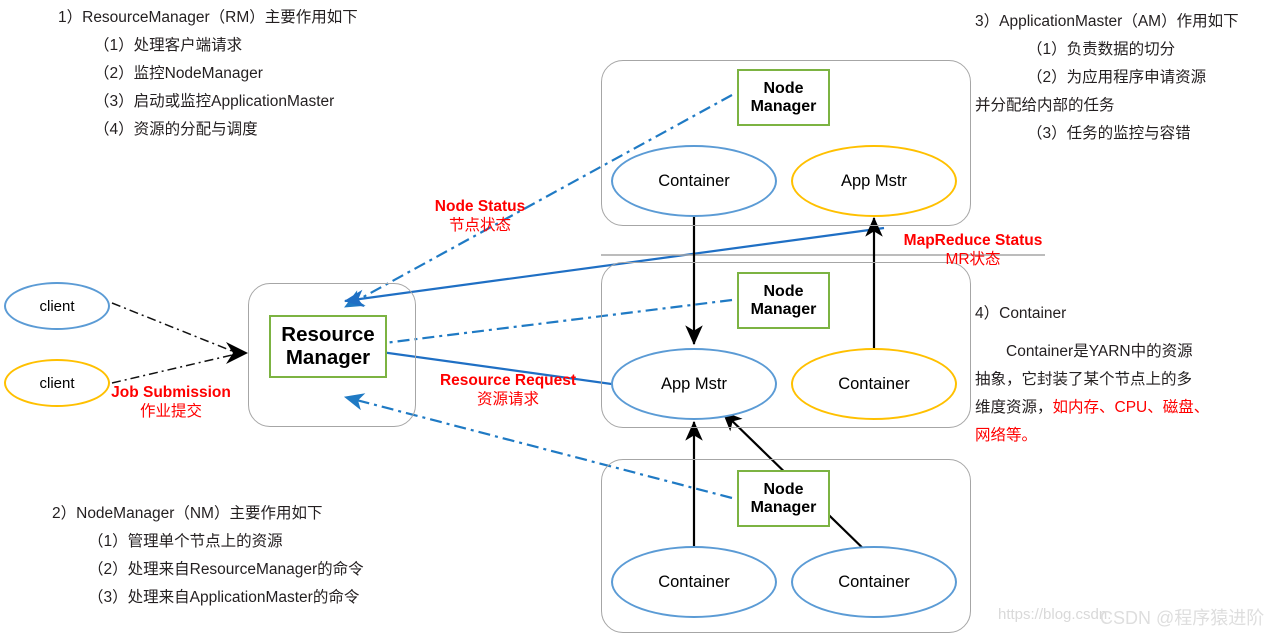 The height and width of the screenshot is (637, 1288). I want to click on resource-manager-box: Resource Manager, so click(328, 346).